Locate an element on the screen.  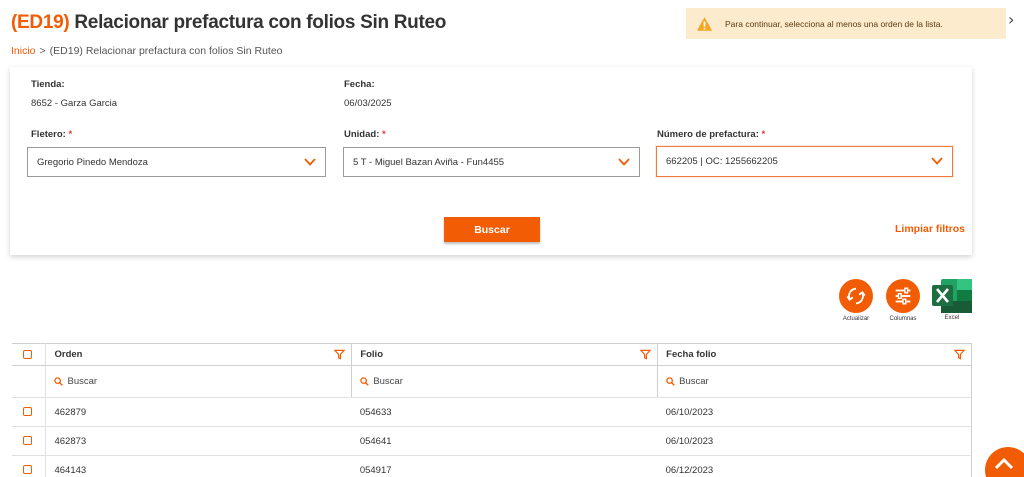
folio-cell: 054641 is located at coordinates (504, 441).